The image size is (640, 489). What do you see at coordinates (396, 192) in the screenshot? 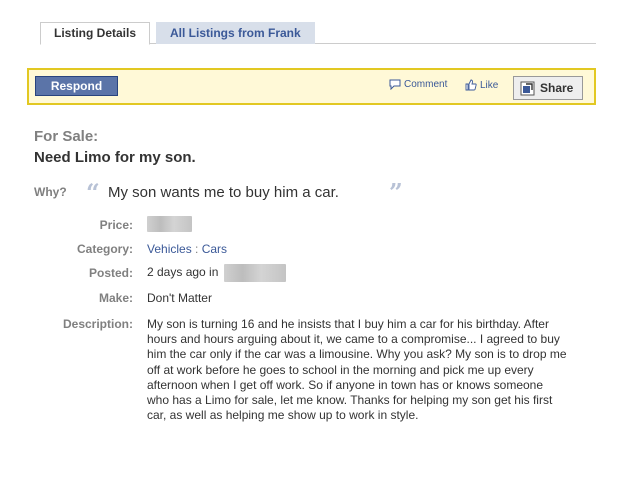
I see `close-quote-icon: ”` at bounding box center [396, 192].